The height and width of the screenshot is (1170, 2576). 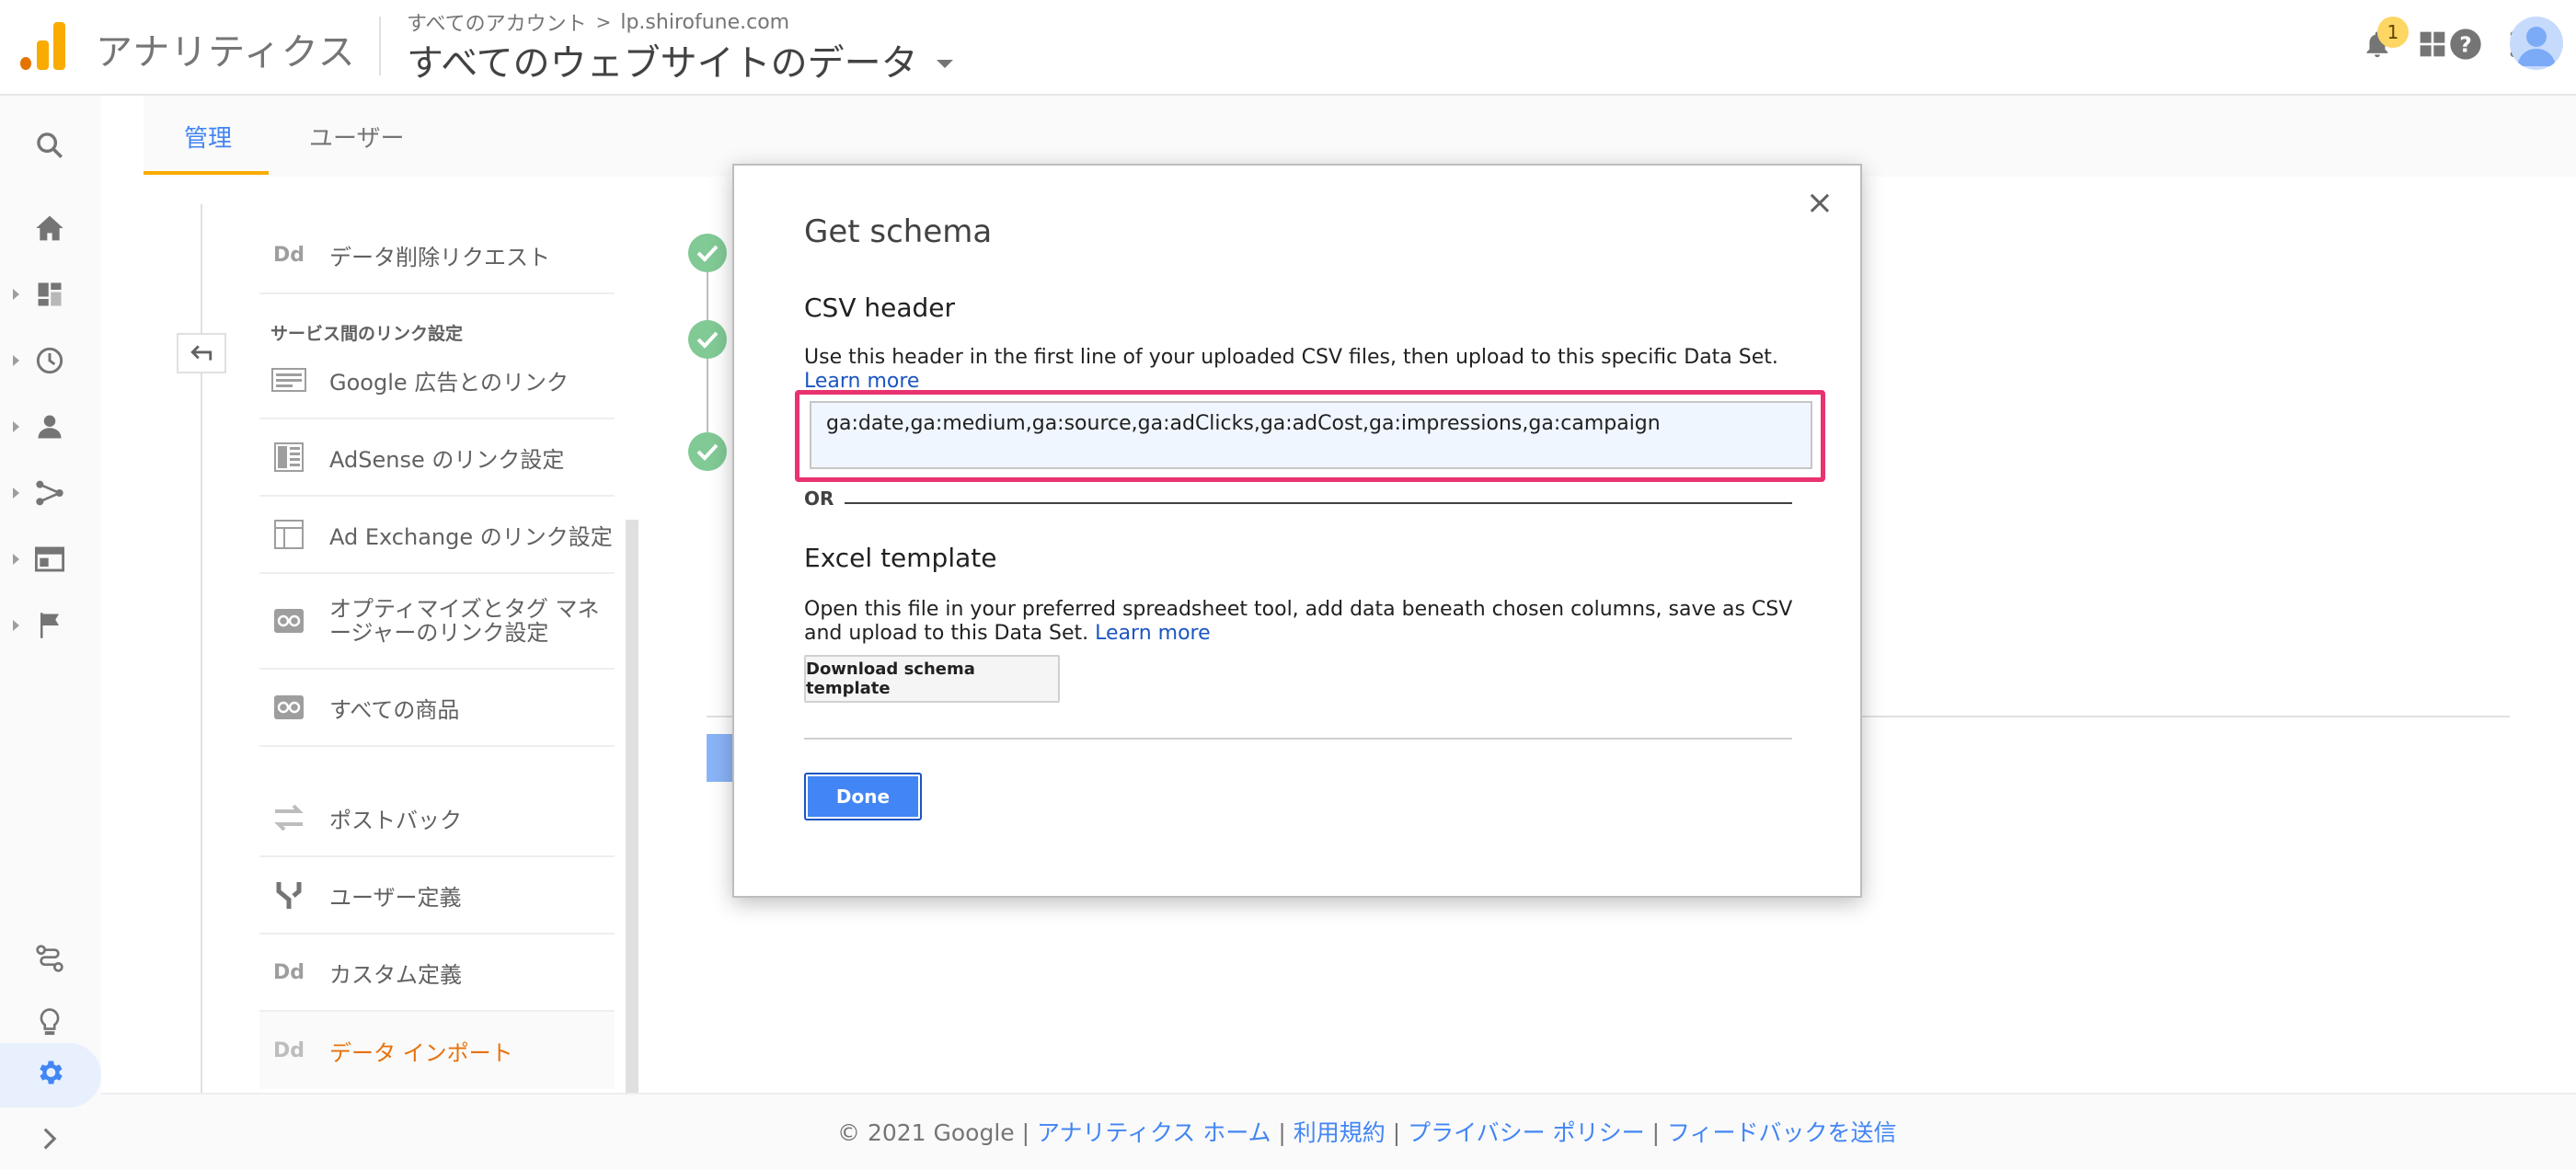 I want to click on customization-icon, so click(x=49, y=294).